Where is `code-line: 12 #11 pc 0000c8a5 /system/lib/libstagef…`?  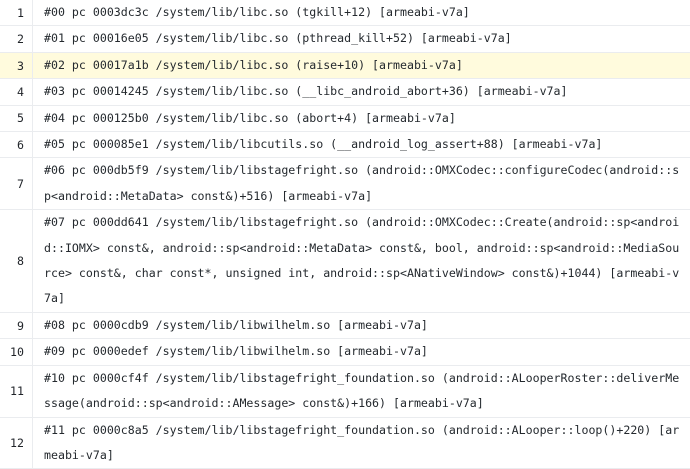 code-line: 12 #11 pc 0000c8a5 /system/lib/libstagef… is located at coordinates (345, 443).